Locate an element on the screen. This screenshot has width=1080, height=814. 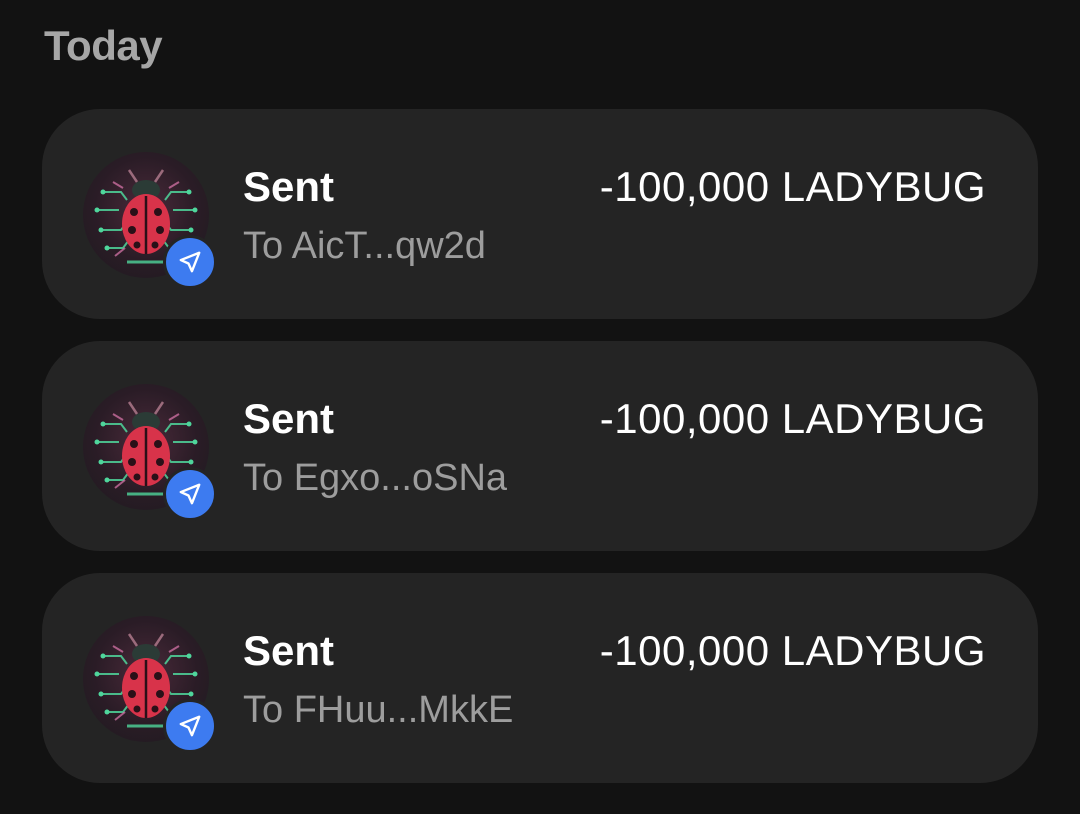
recipient-address: To FHuu...MkkE is located at coordinates (378, 710).